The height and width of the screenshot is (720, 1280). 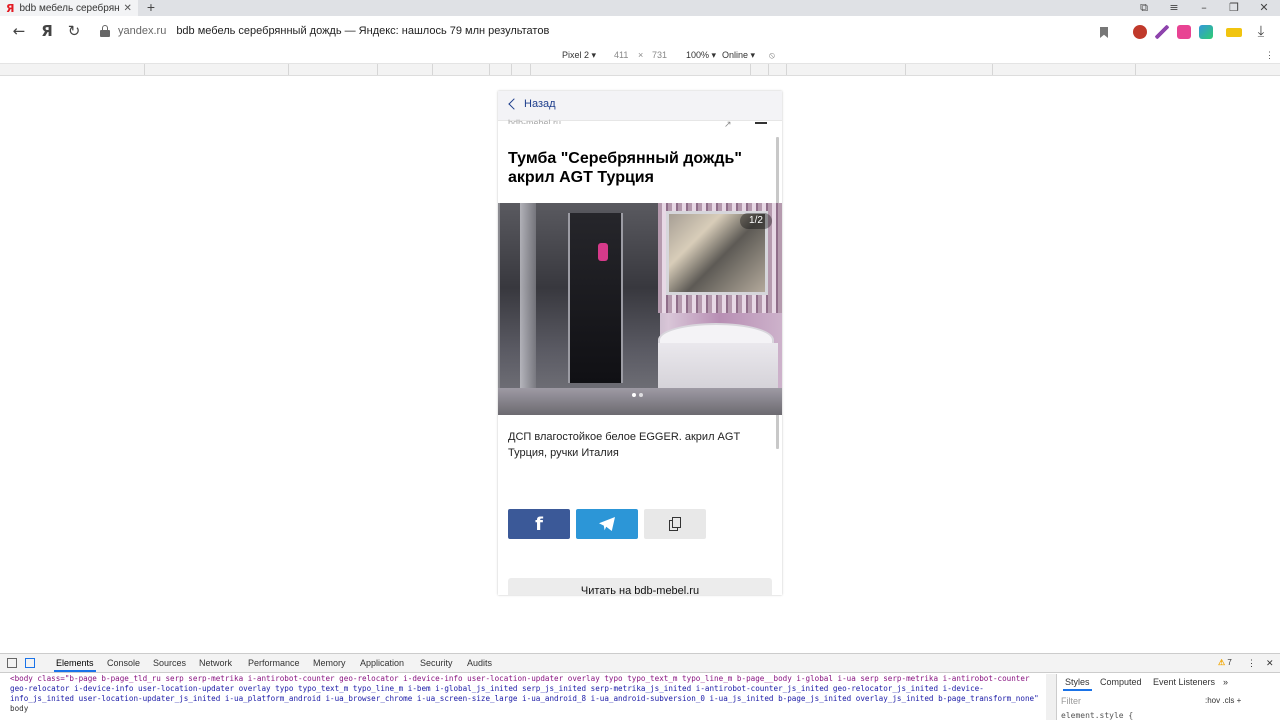 I want to click on reload-icon: ↻, so click(x=74, y=32).